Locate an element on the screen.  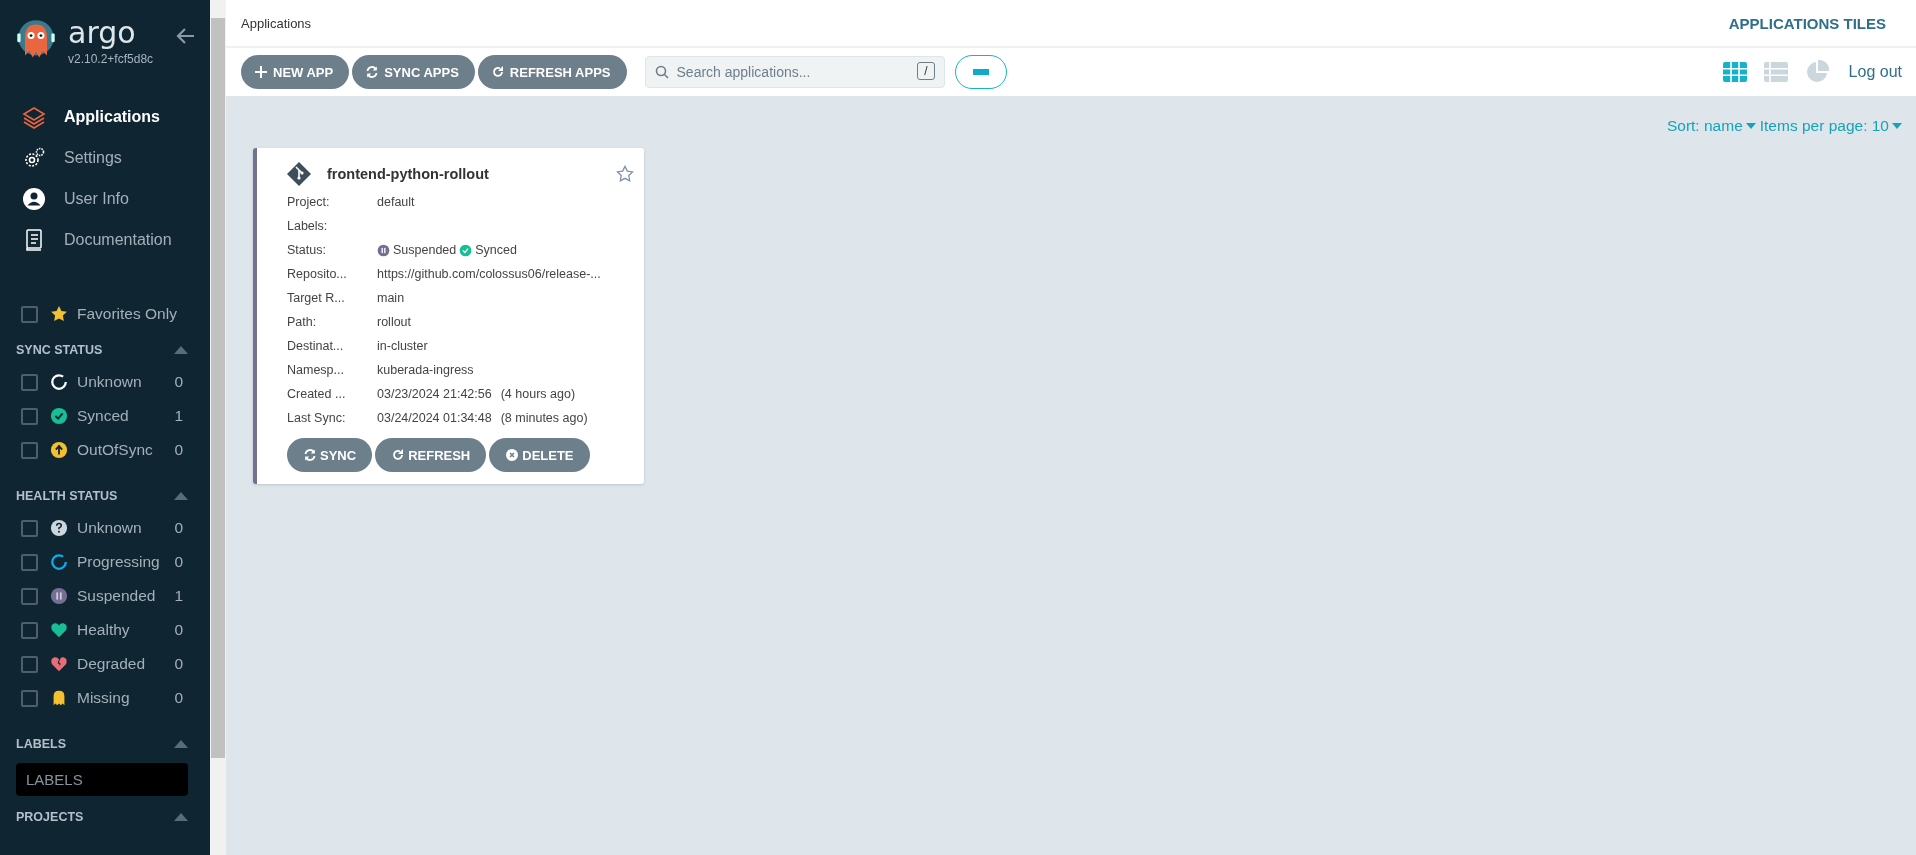
relative-time: (8 minutes ago) is located at coordinates (544, 418).